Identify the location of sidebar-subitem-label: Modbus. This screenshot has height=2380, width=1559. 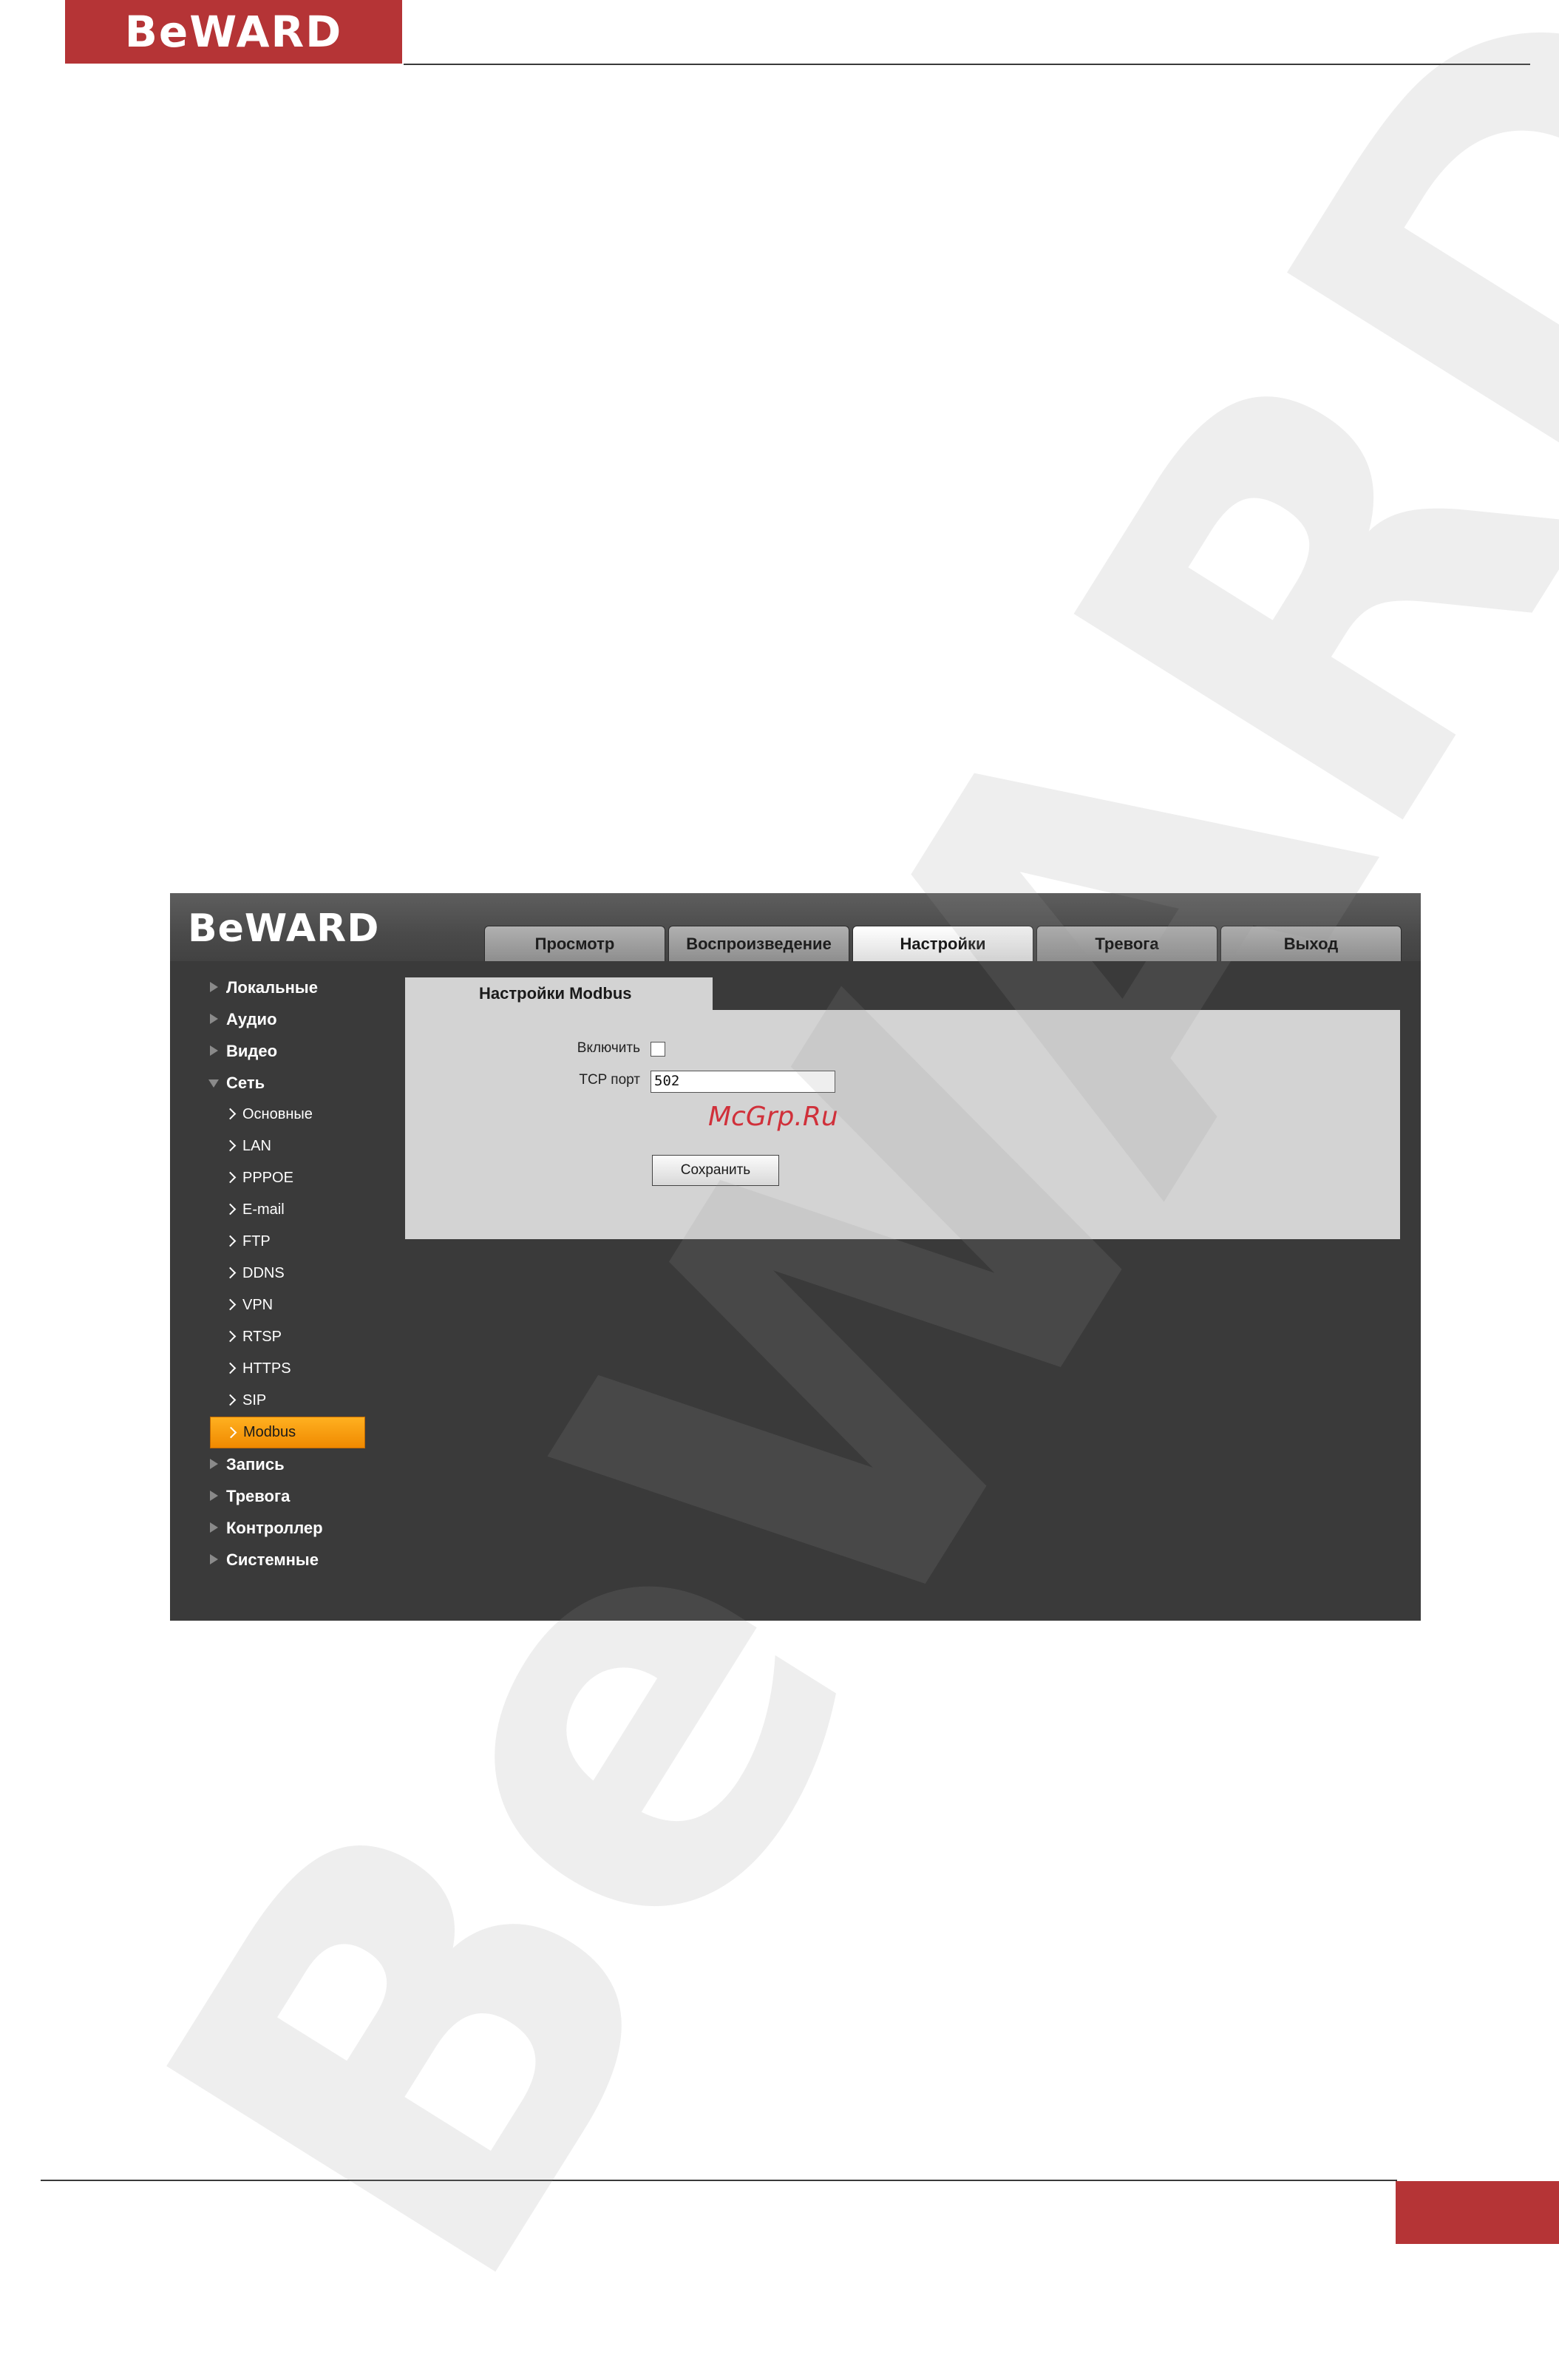
(269, 1432).